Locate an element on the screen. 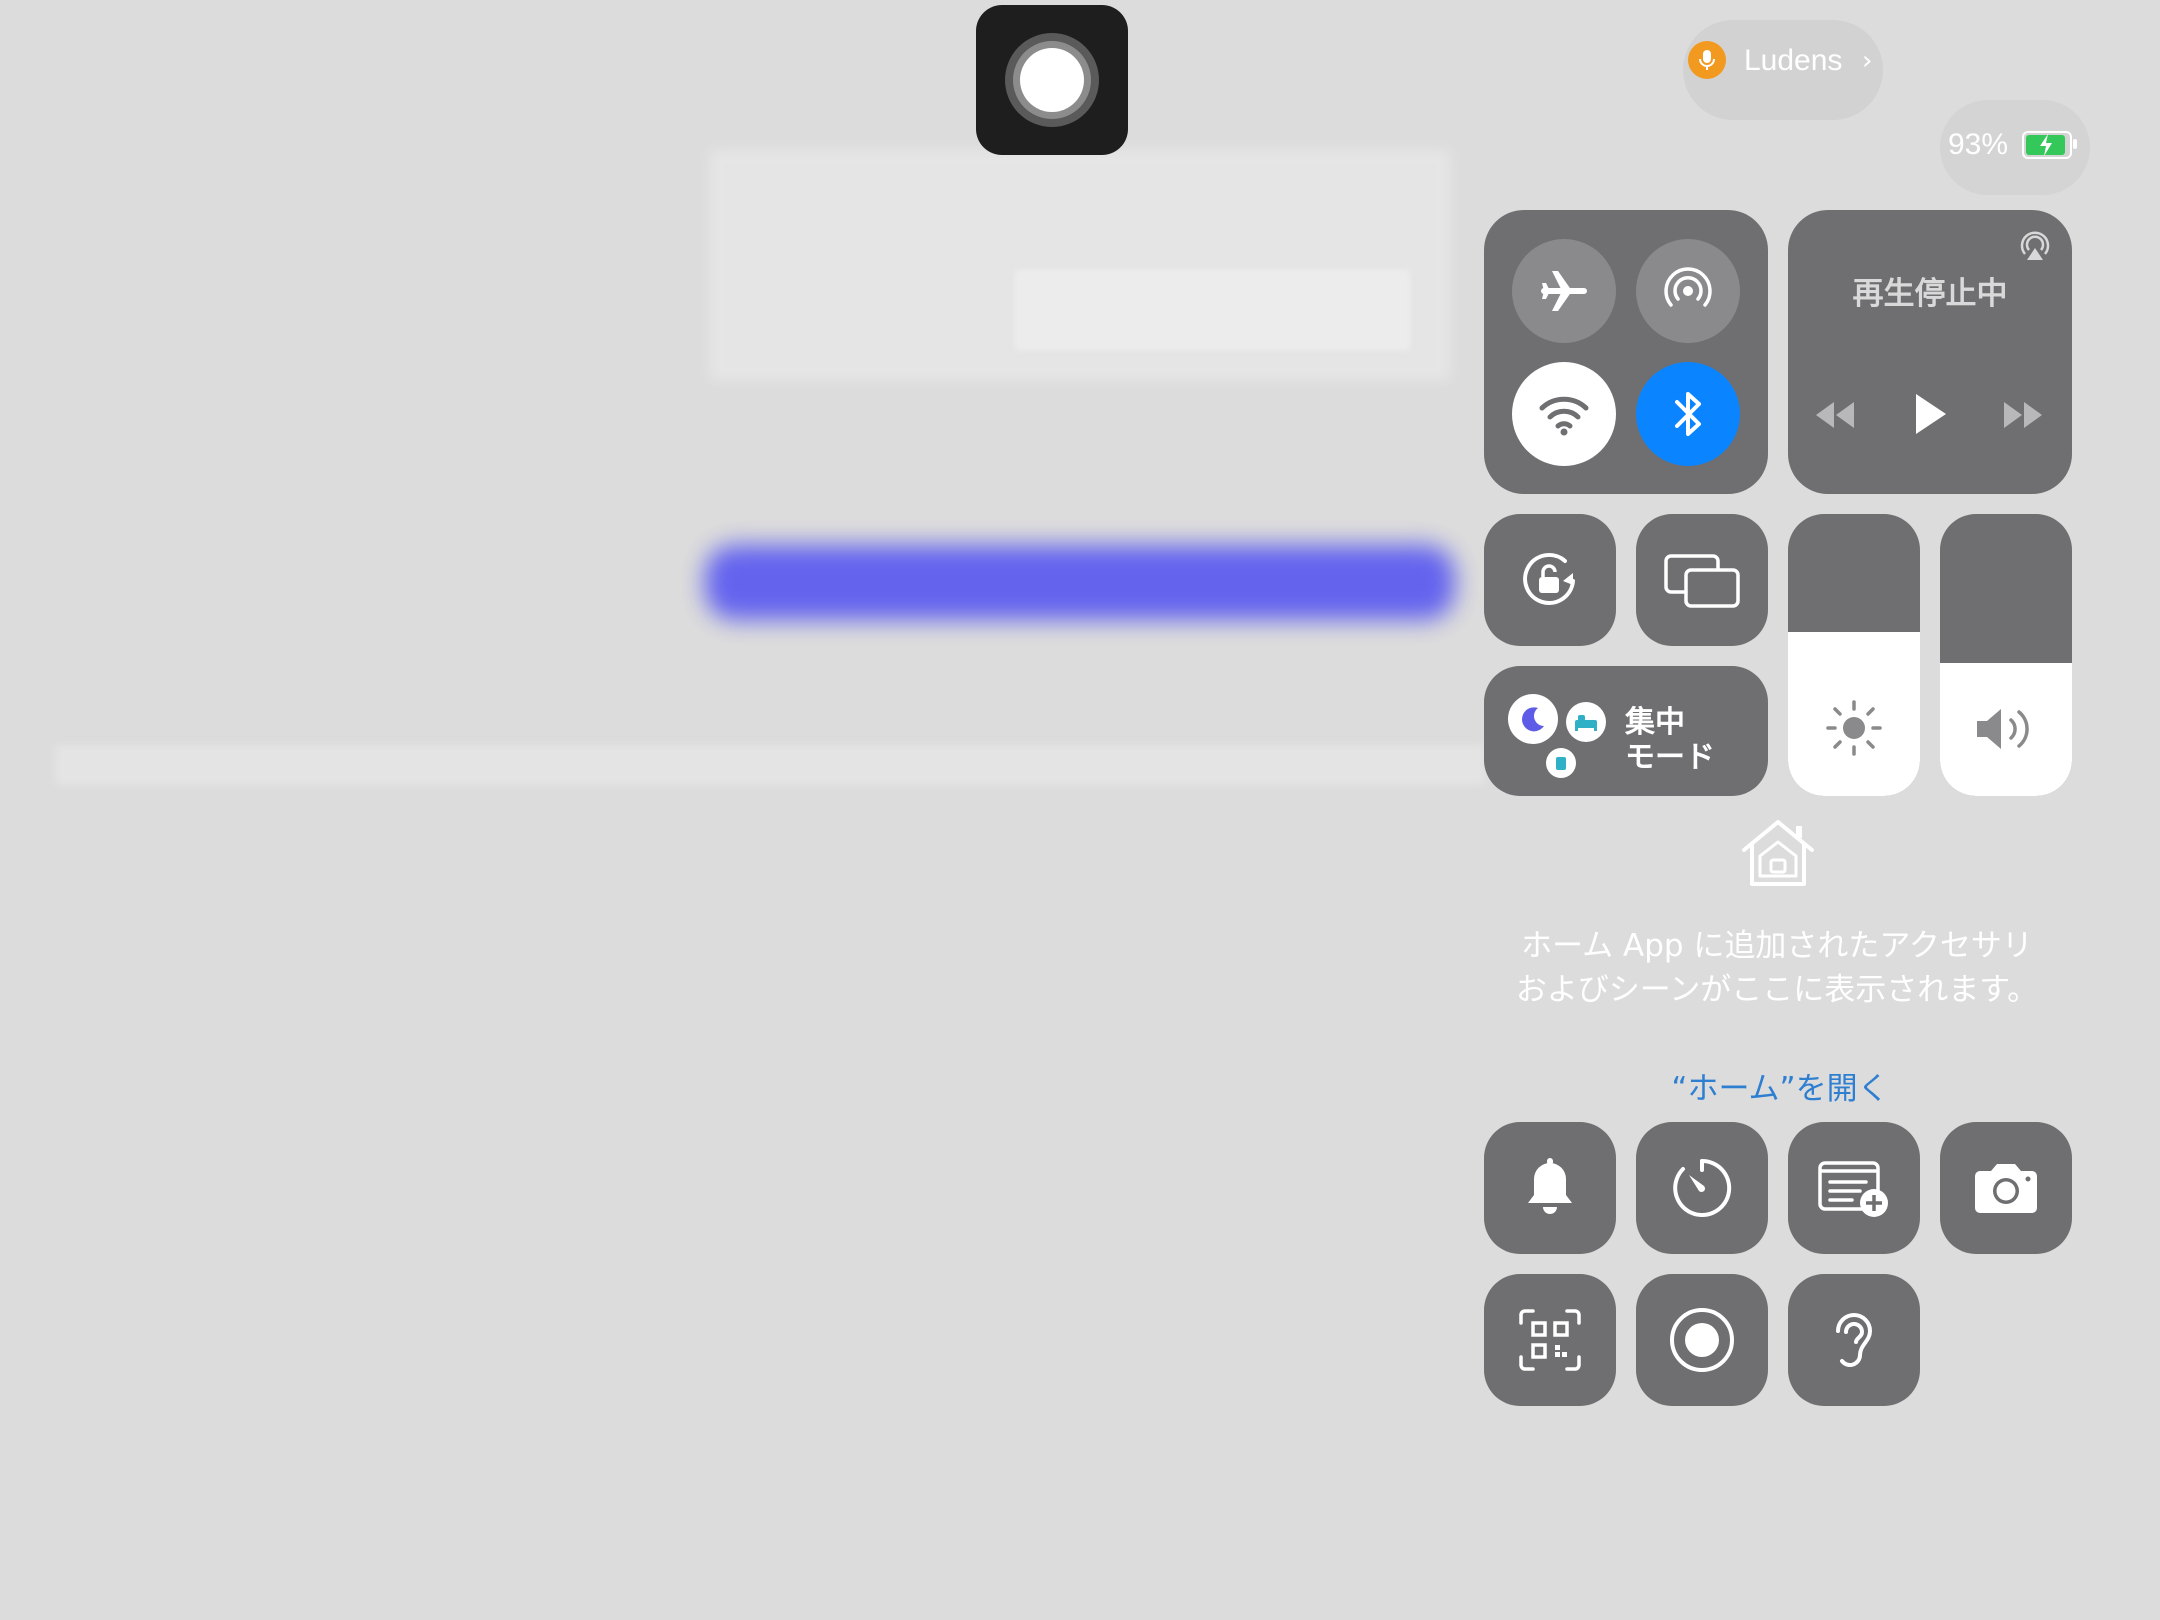 This screenshot has width=2160, height=1620. background-app-field-blurred is located at coordinates (1212, 310).